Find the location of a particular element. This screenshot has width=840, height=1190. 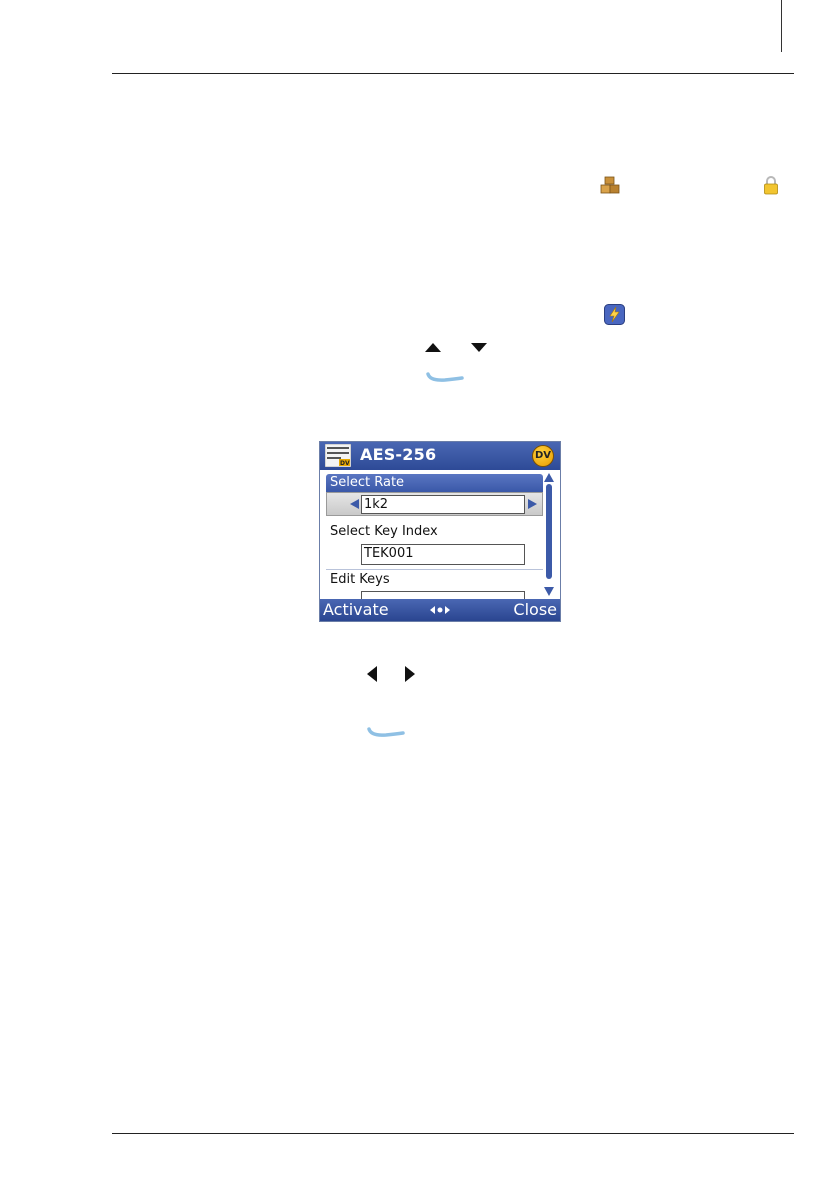

select-key-index-value: TEK001 is located at coordinates (443, 554).